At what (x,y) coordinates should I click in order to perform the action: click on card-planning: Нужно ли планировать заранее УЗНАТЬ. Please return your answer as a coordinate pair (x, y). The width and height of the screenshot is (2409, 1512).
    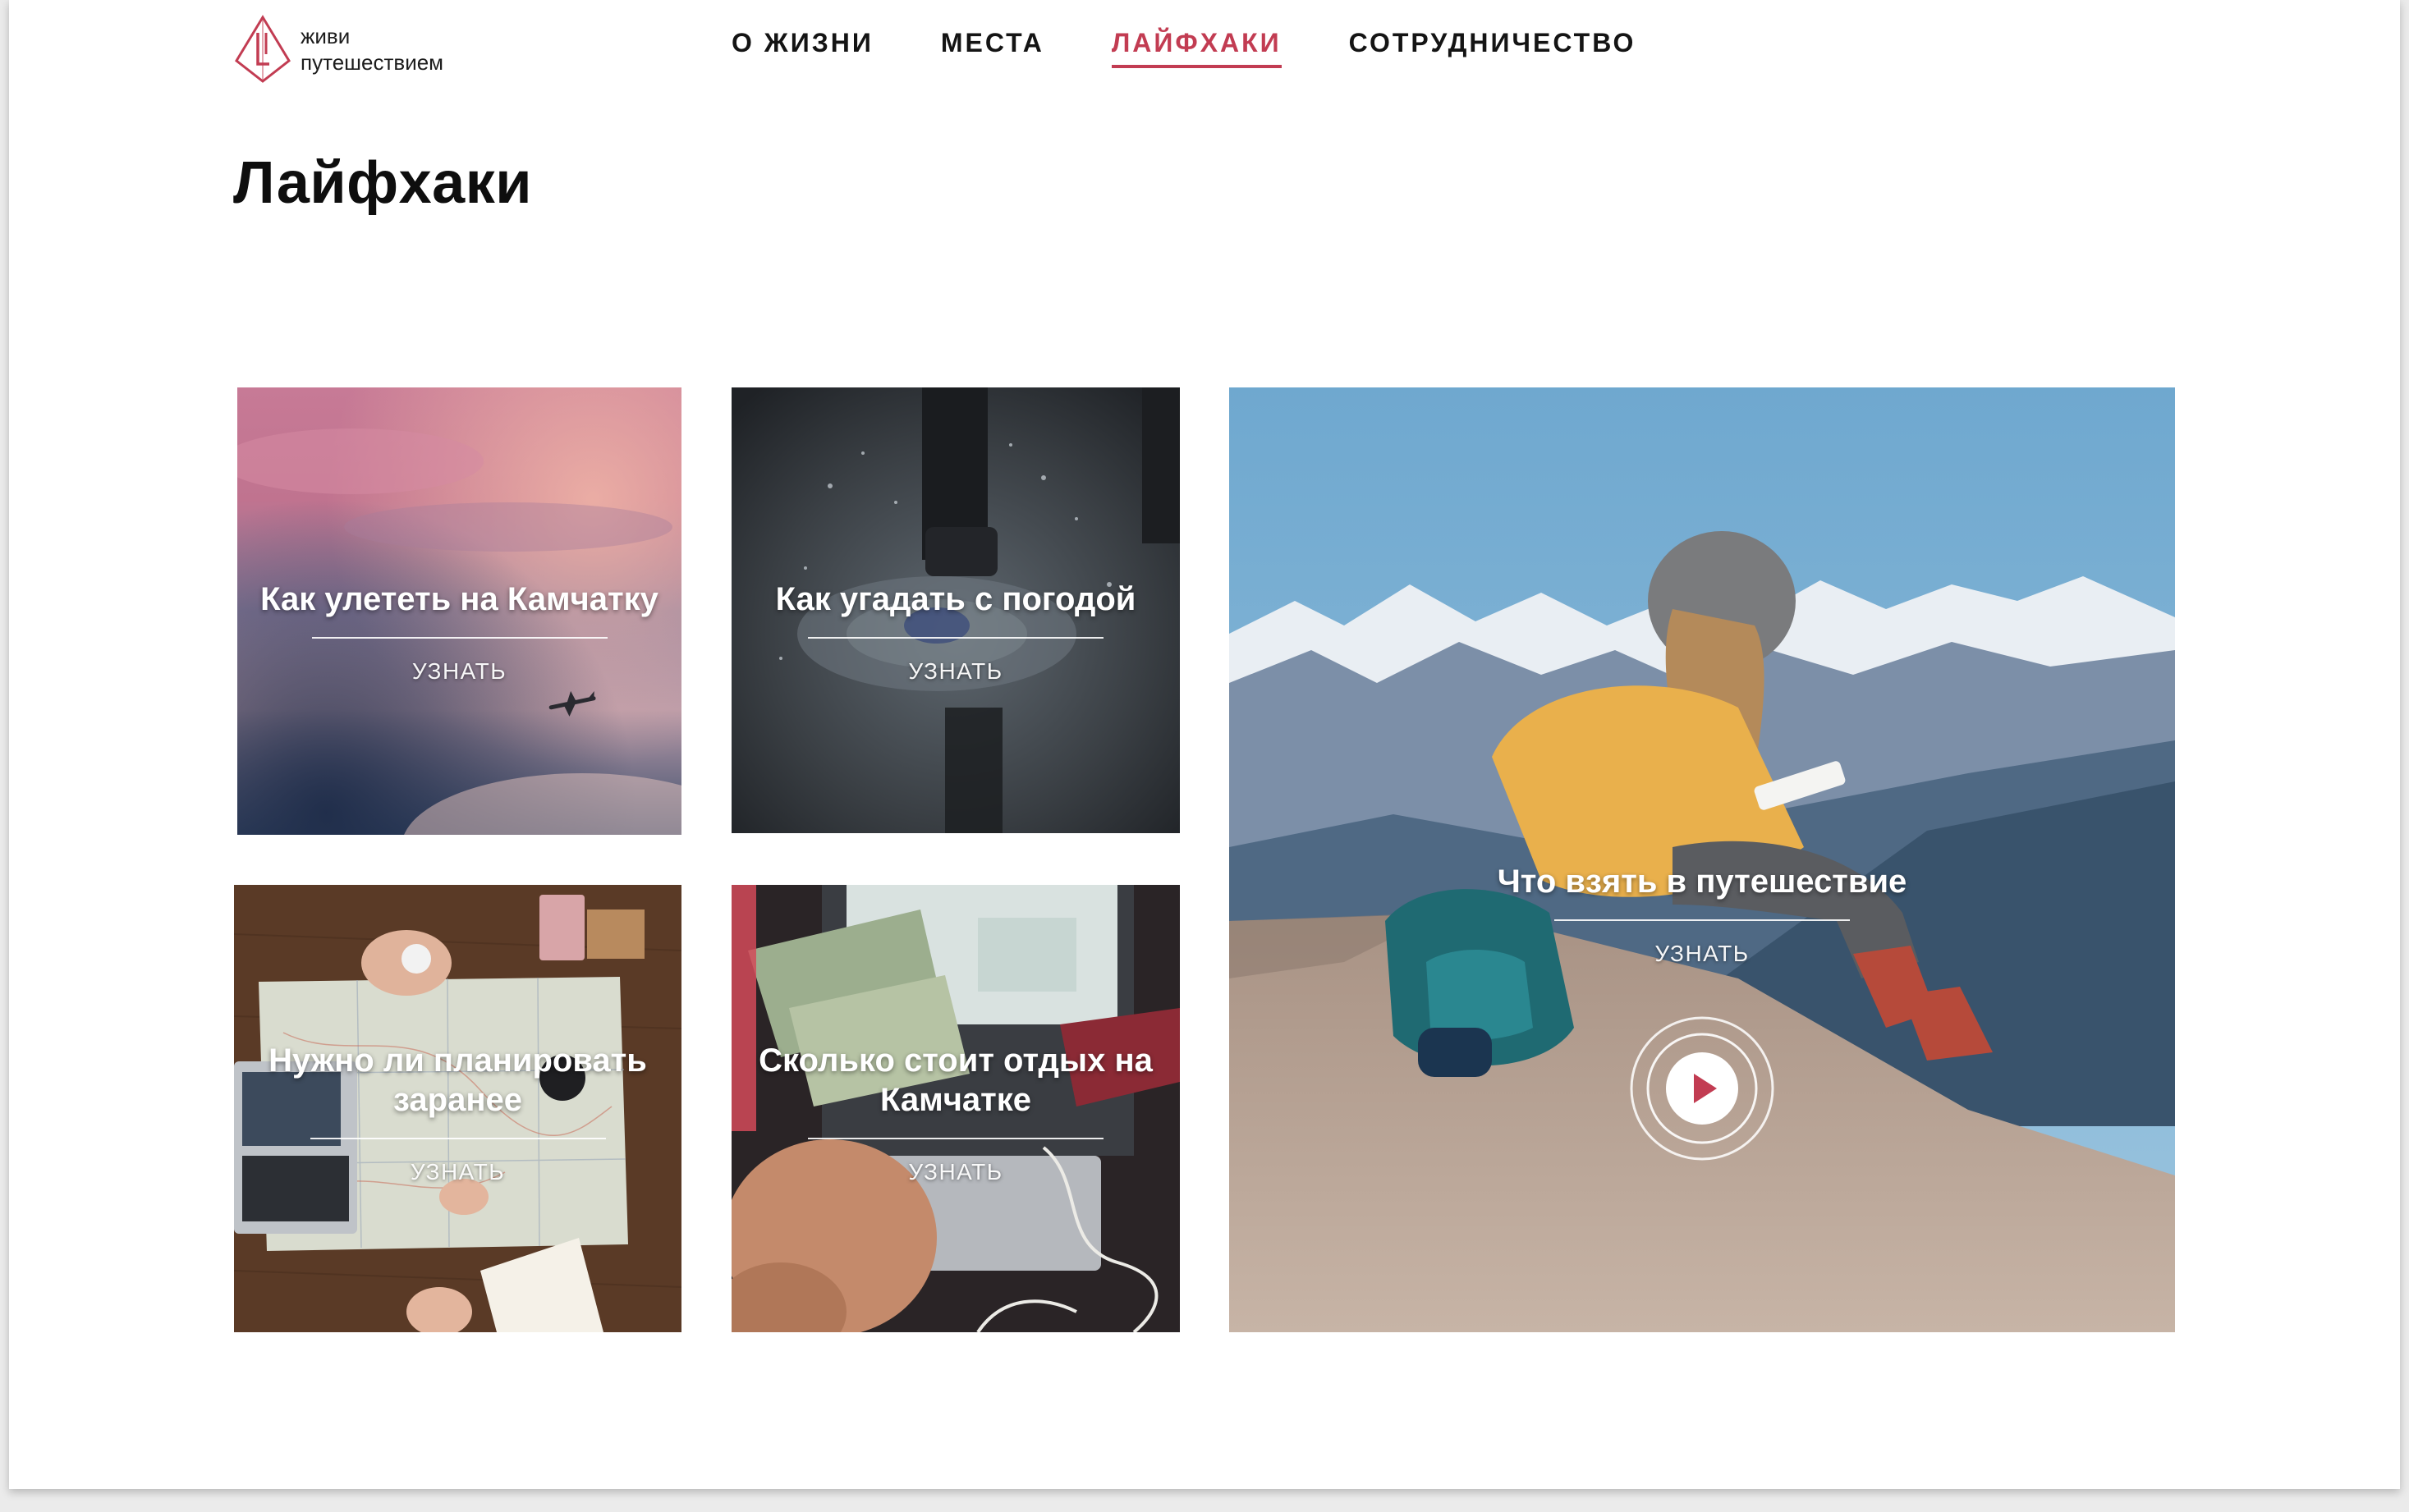
    Looking at the image, I should click on (457, 1108).